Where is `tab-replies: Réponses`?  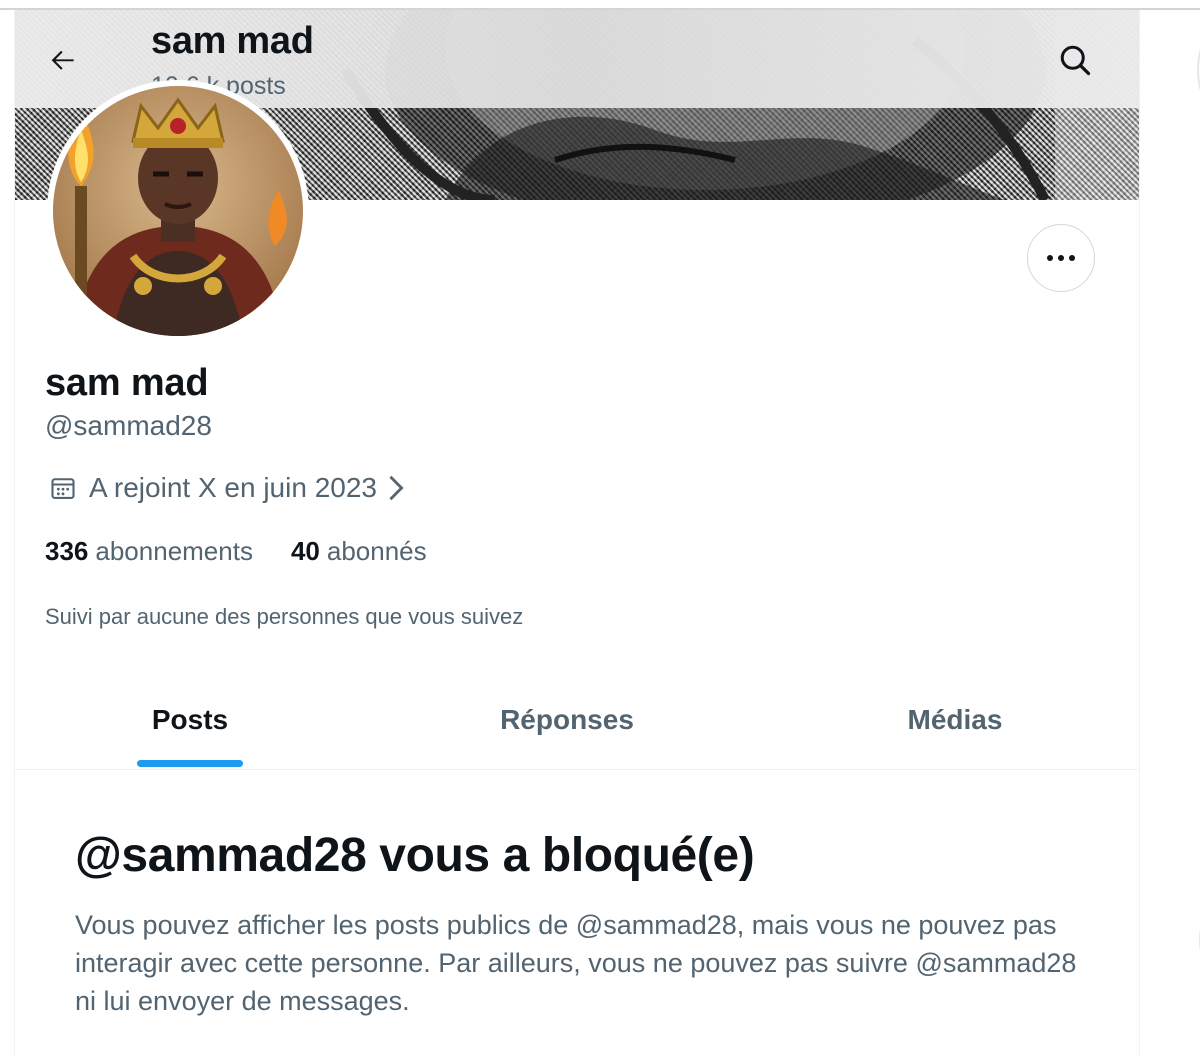
tab-replies: Réponses is located at coordinates (567, 720).